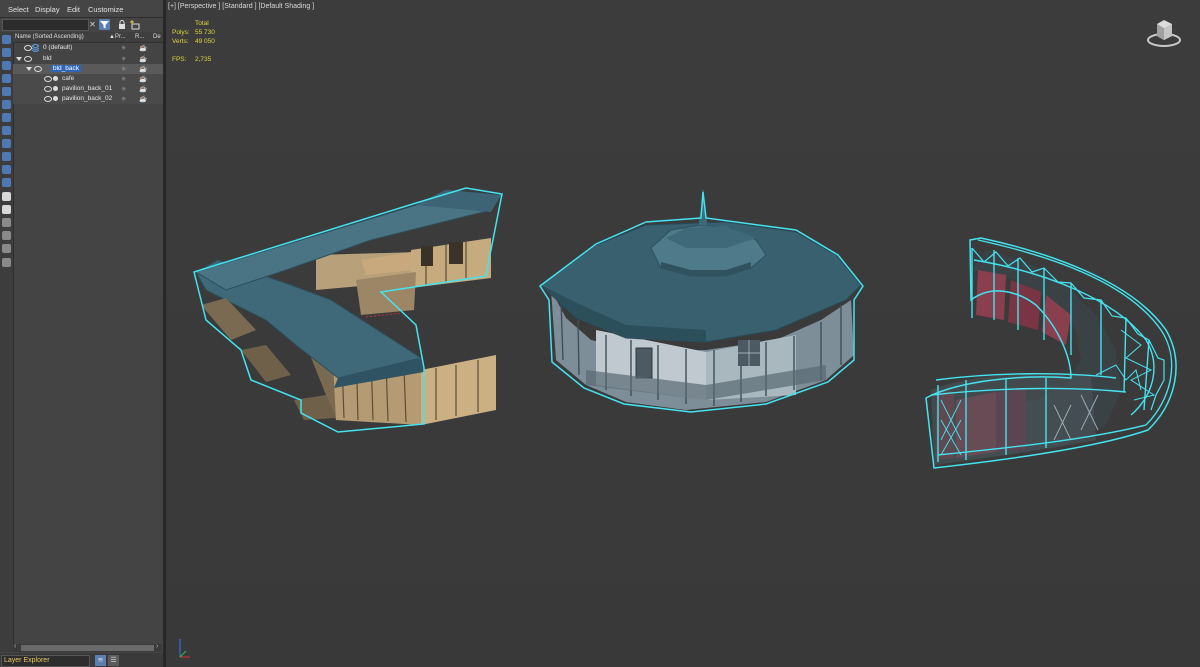  Describe the element at coordinates (88, 69) in the screenshot. I see `tree-row-layer-bld-back: bld_back ✳ ☕` at that location.